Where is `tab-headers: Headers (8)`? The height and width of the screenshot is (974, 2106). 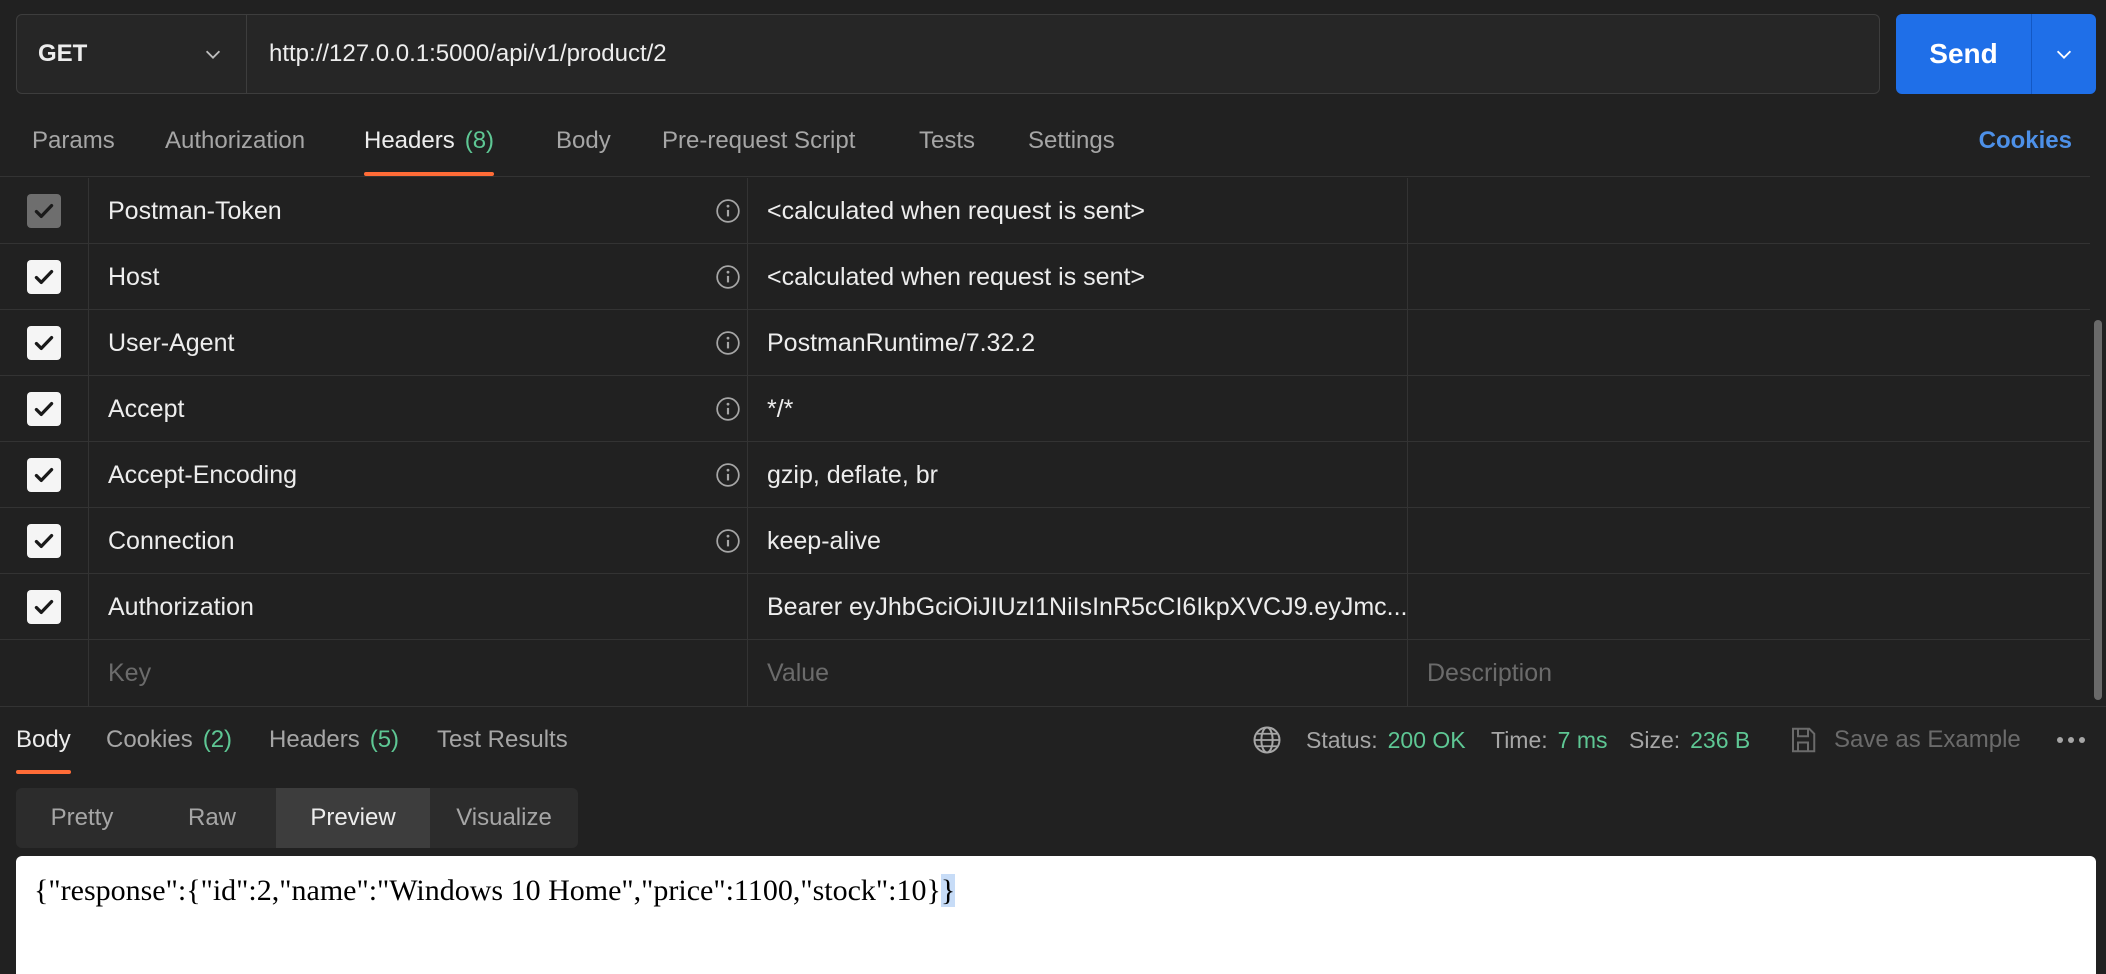 tab-headers: Headers (8) is located at coordinates (429, 142).